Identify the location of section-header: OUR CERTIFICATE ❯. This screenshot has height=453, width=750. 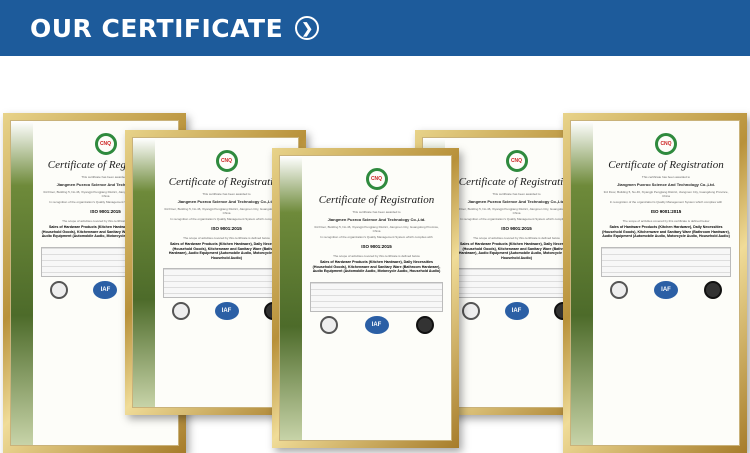
(375, 28).